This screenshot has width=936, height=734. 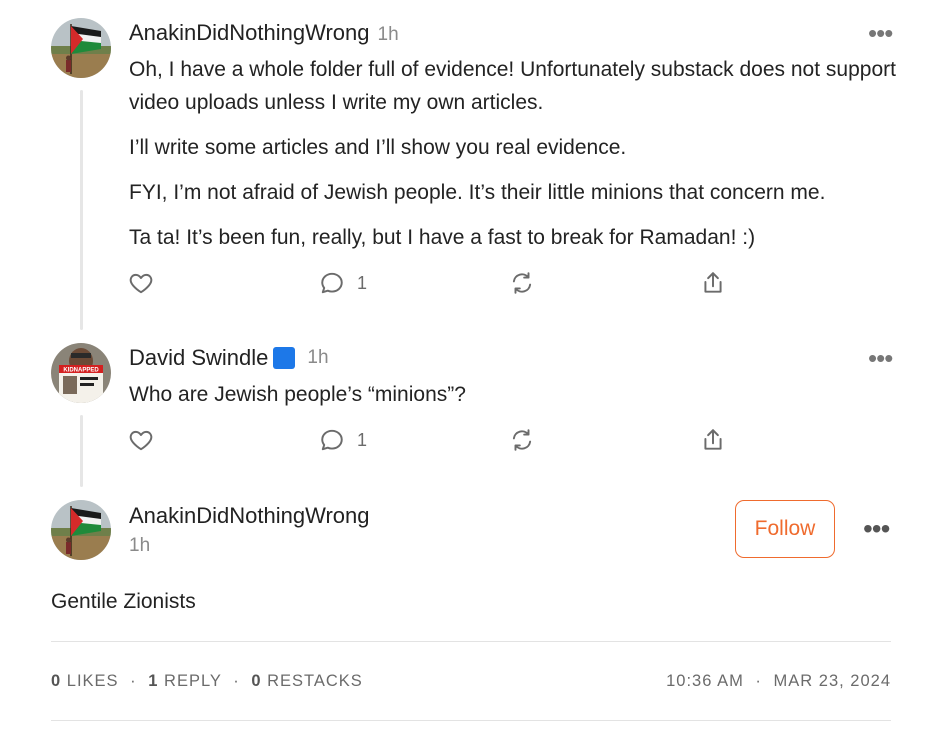 I want to click on blue-square-icon, so click(x=284, y=358).